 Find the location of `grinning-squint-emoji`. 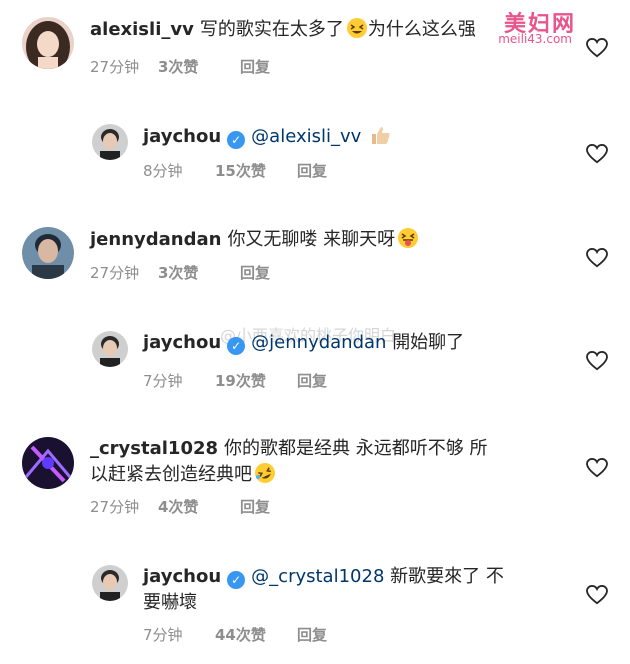

grinning-squint-emoji is located at coordinates (357, 31).